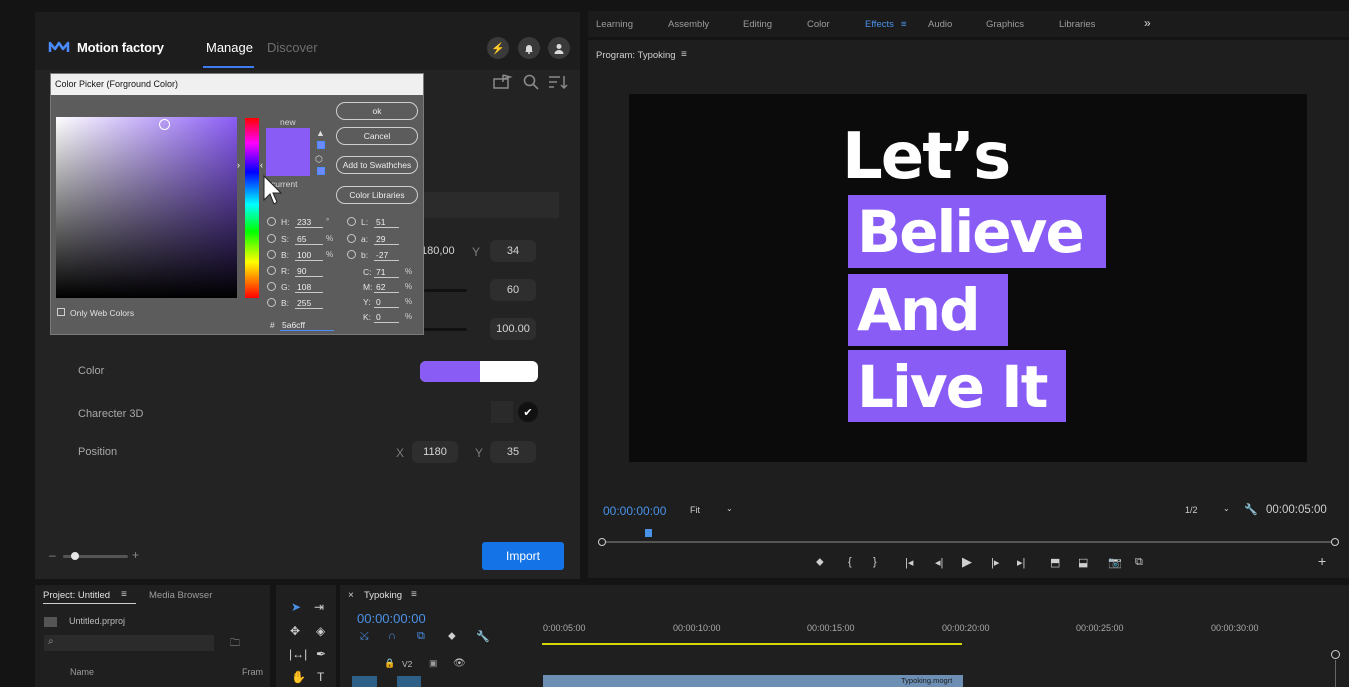  What do you see at coordinates (307, 325) in the screenshot?
I see `hex-field: 5a6cff` at bounding box center [307, 325].